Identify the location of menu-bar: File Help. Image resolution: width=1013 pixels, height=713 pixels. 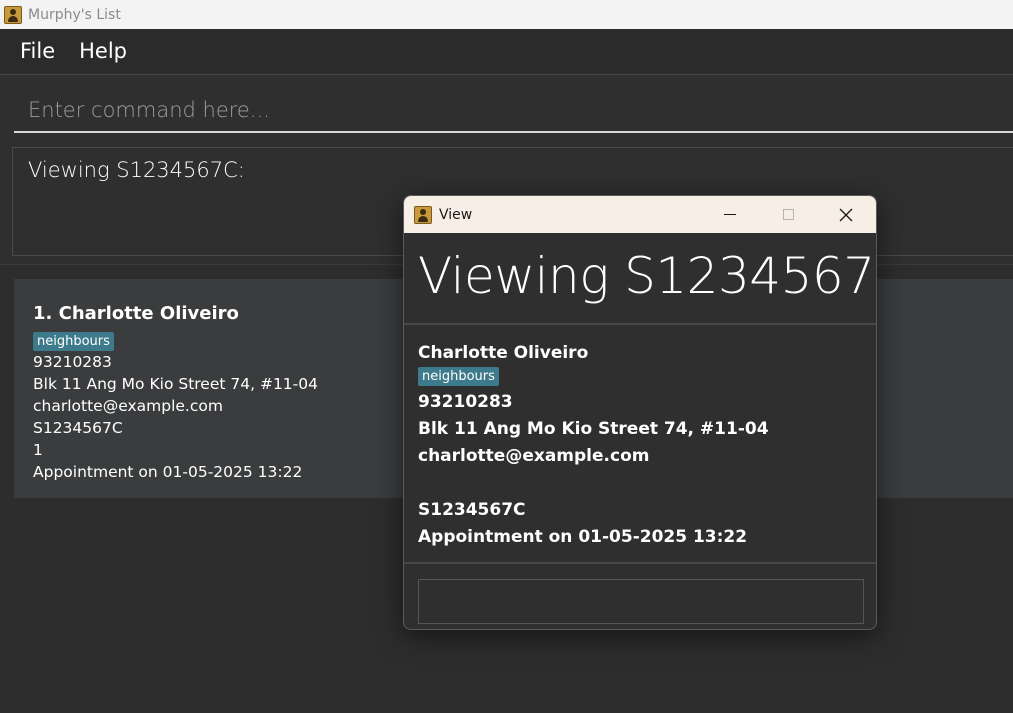
(506, 51).